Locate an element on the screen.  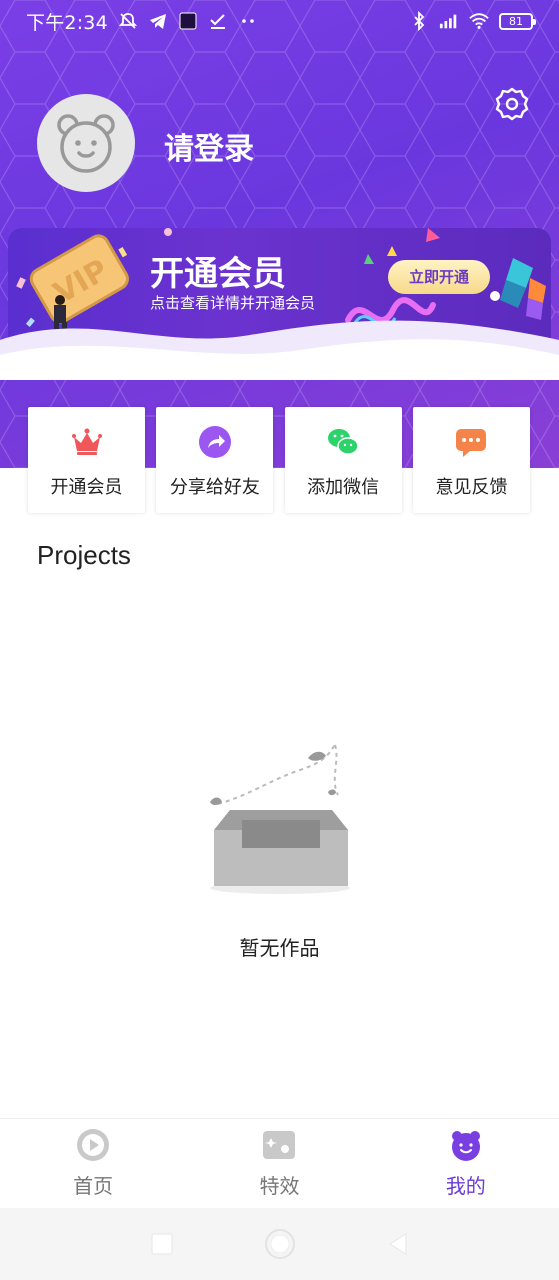
wave-divider is located at coordinates (279, 350).